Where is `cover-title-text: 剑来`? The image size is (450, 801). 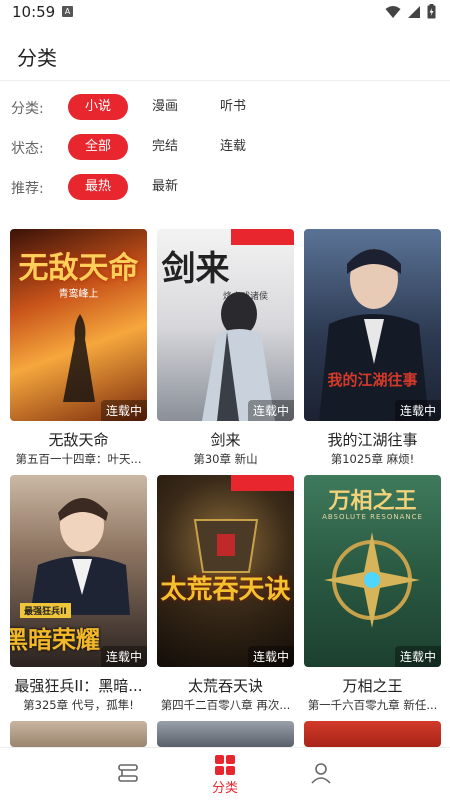
cover-title-text: 剑来 is located at coordinates (195, 269).